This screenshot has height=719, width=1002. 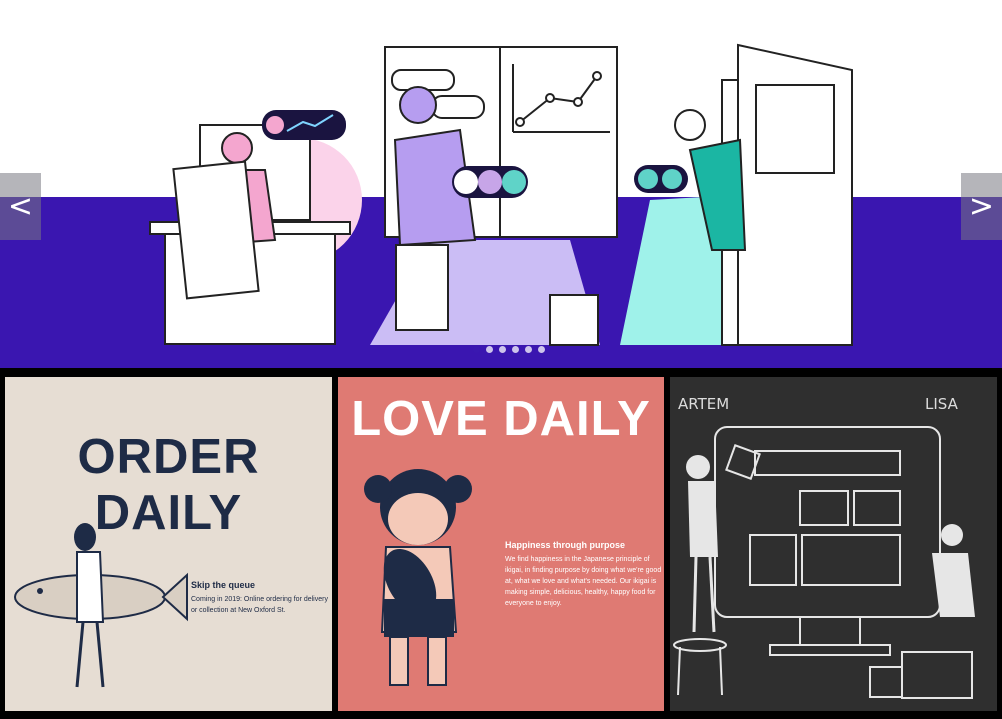 I want to click on tile-heading: Skip the queue, so click(x=223, y=585).